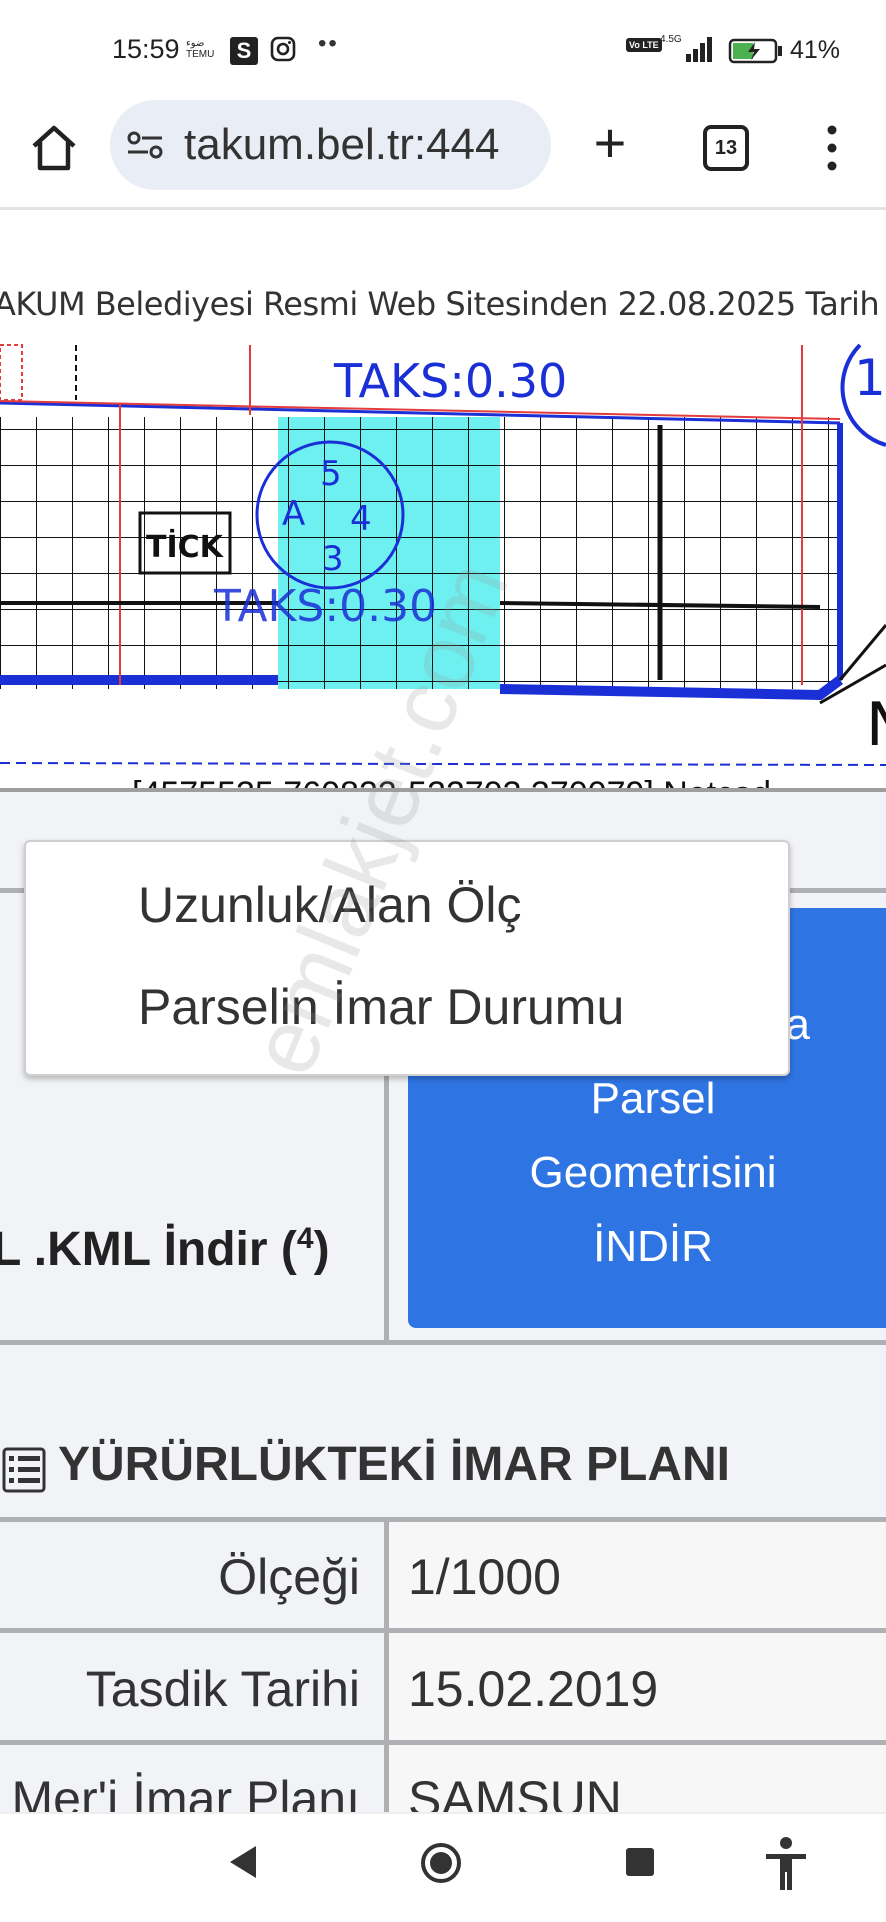 The width and height of the screenshot is (886, 1922). Describe the element at coordinates (381, 1007) in the screenshot. I see `menu-item-zoning-status: Parselin İmar Durumu` at that location.